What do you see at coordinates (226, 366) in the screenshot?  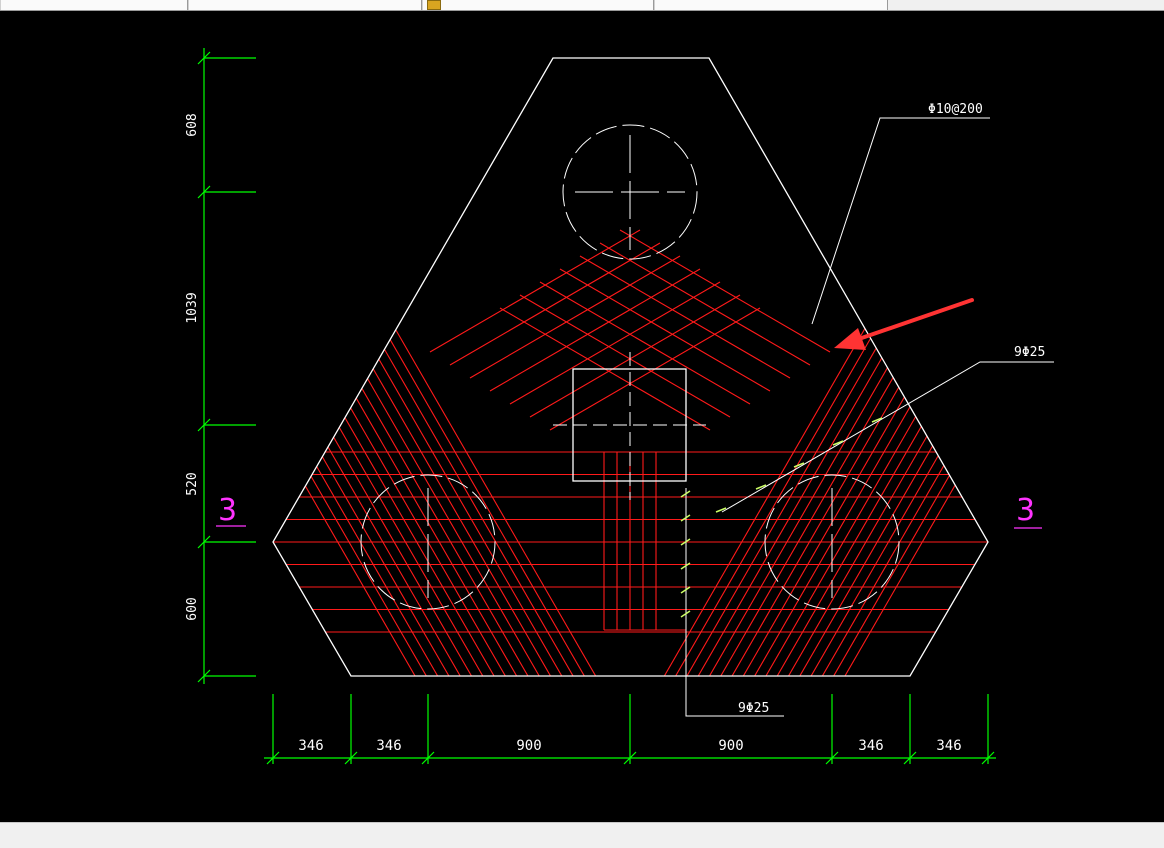 I see `vertical-dimension-chain` at bounding box center [226, 366].